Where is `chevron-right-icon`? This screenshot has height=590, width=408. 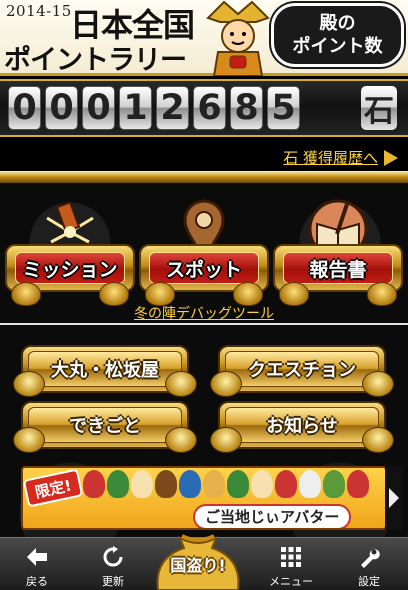
chevron-right-icon is located at coordinates (394, 498).